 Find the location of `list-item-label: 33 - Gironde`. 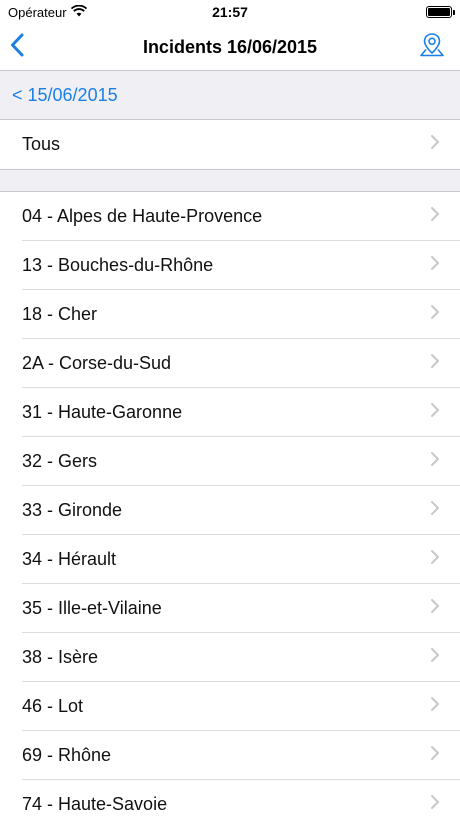

list-item-label: 33 - Gironde is located at coordinates (72, 510).